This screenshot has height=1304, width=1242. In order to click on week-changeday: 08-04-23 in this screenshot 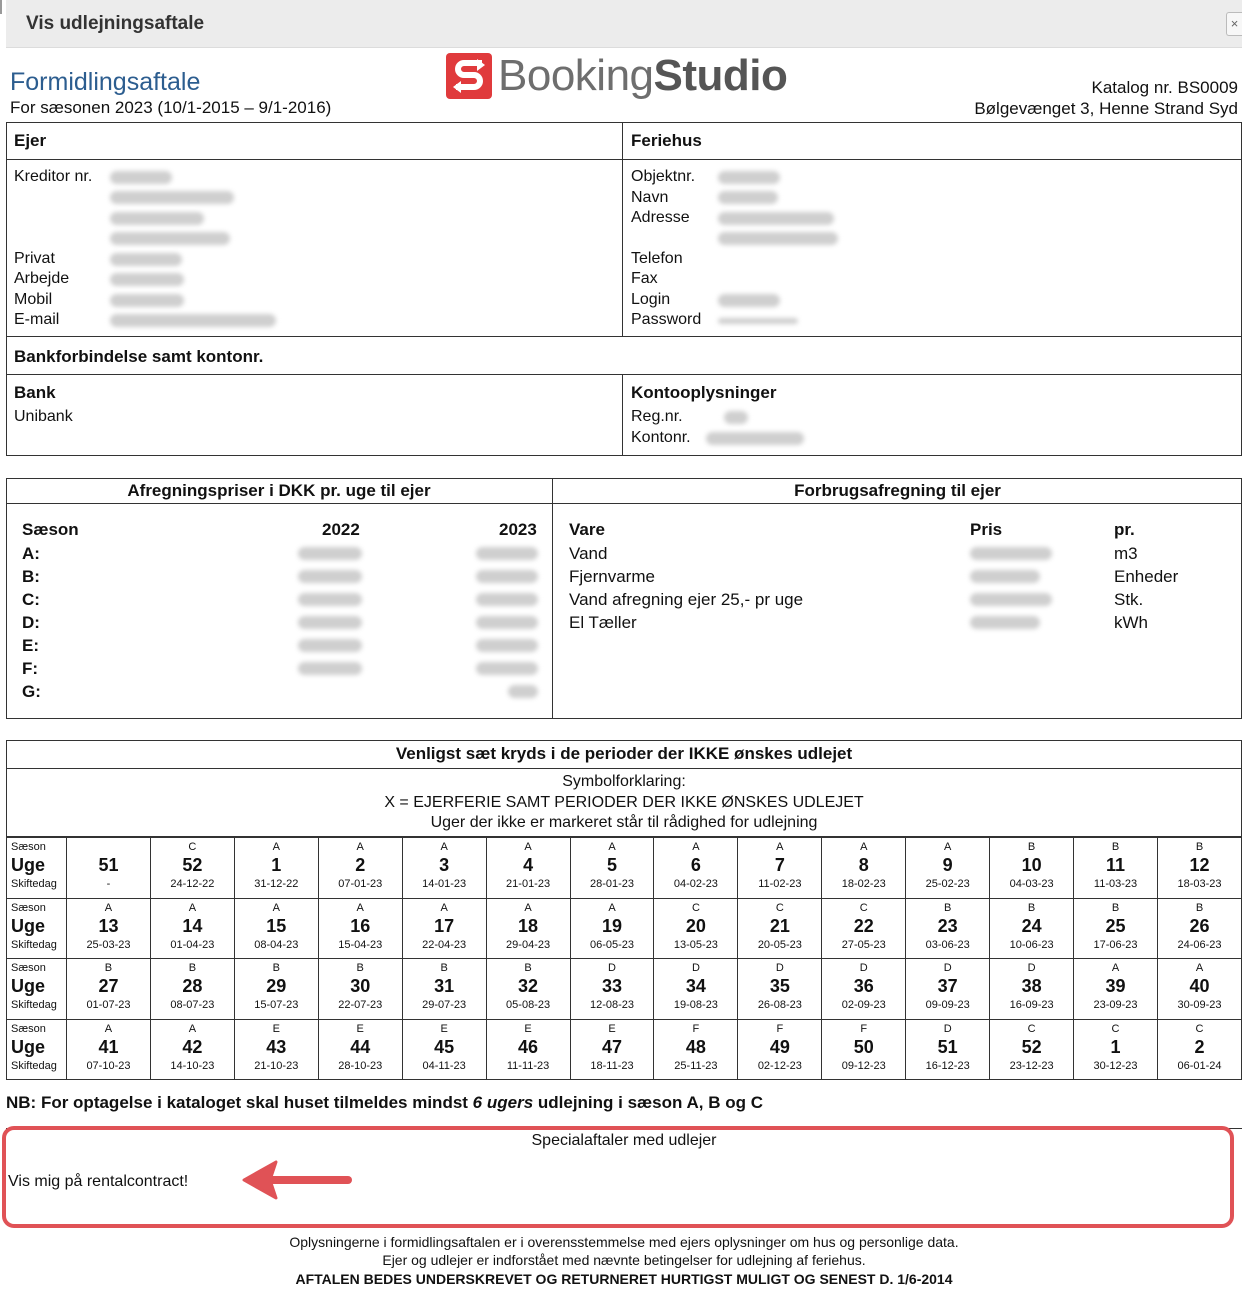, I will do `click(276, 944)`.